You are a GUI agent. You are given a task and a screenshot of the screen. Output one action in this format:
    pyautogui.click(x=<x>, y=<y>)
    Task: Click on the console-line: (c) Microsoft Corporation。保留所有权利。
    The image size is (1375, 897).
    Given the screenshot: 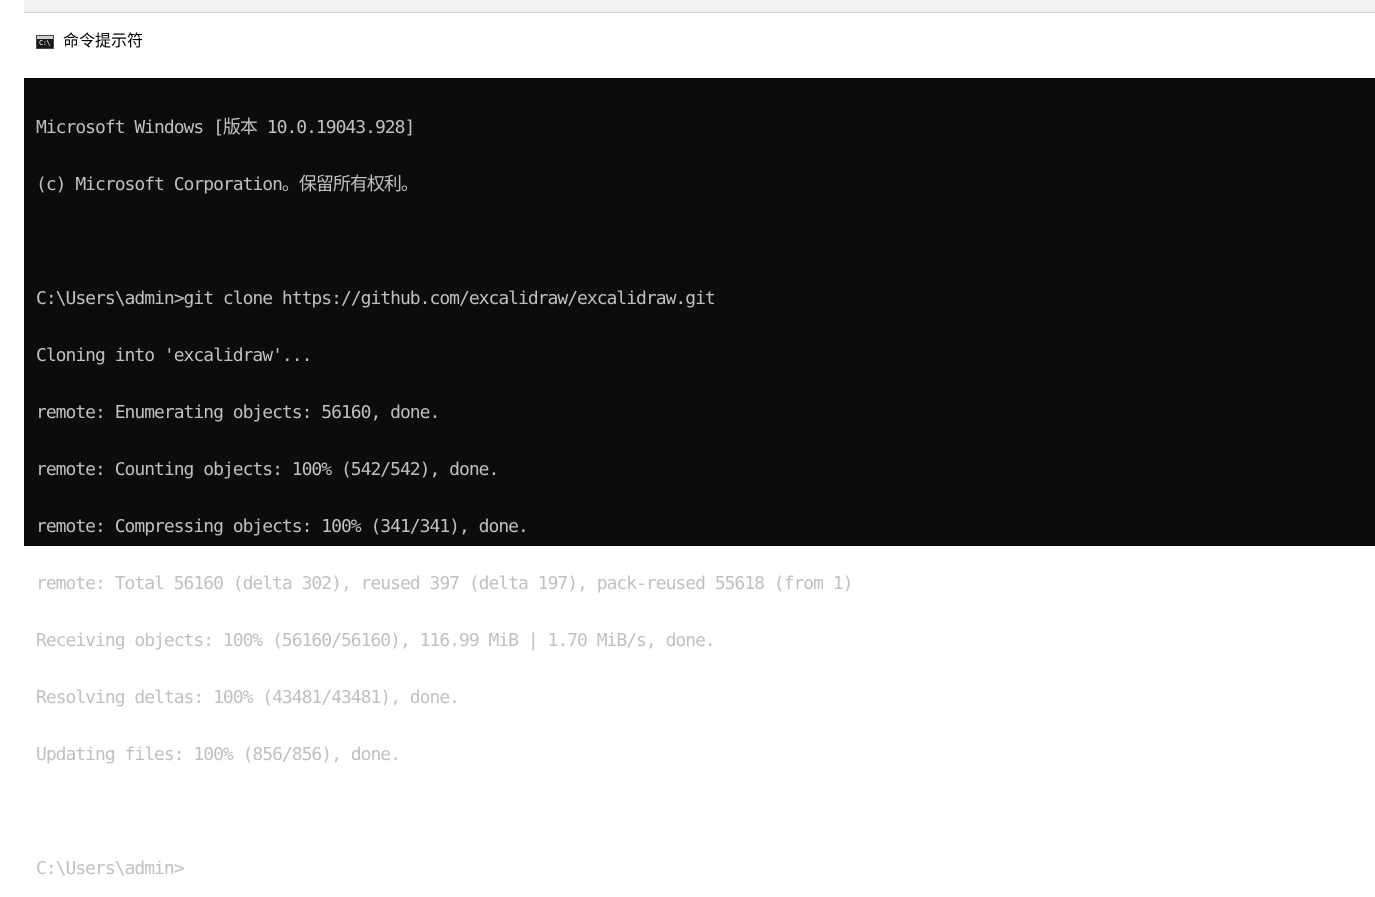 What is the action you would take?
    pyautogui.click(x=227, y=184)
    